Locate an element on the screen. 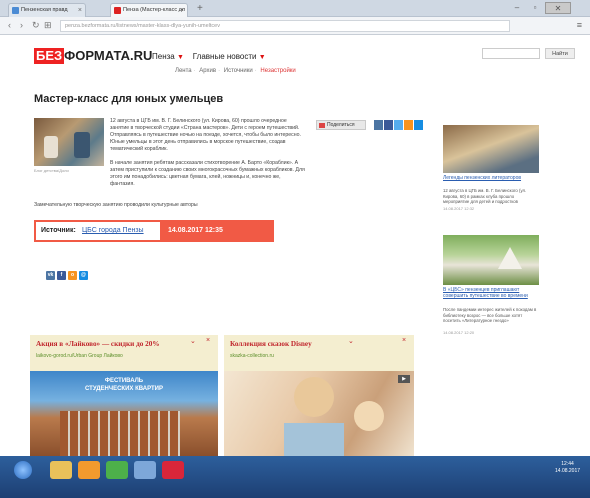 The height and width of the screenshot is (498, 590). subnav-archive: Архив is located at coordinates (207, 71).